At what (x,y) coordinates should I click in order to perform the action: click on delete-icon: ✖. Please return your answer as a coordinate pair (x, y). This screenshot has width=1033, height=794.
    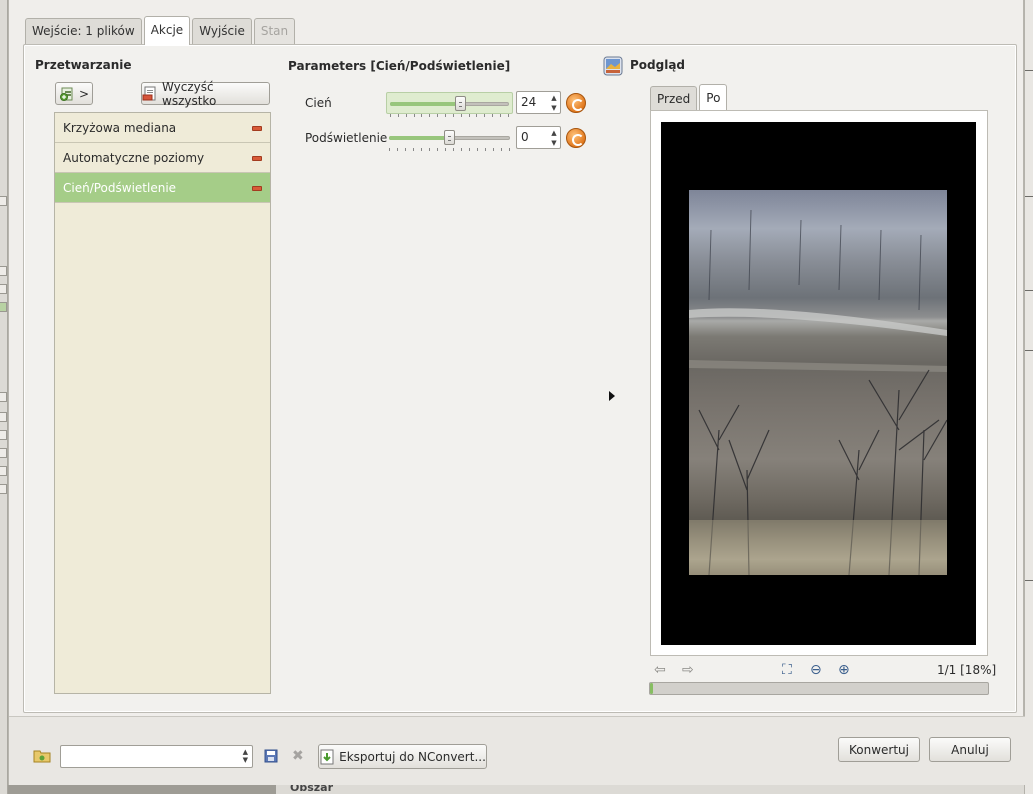
    Looking at the image, I should click on (298, 756).